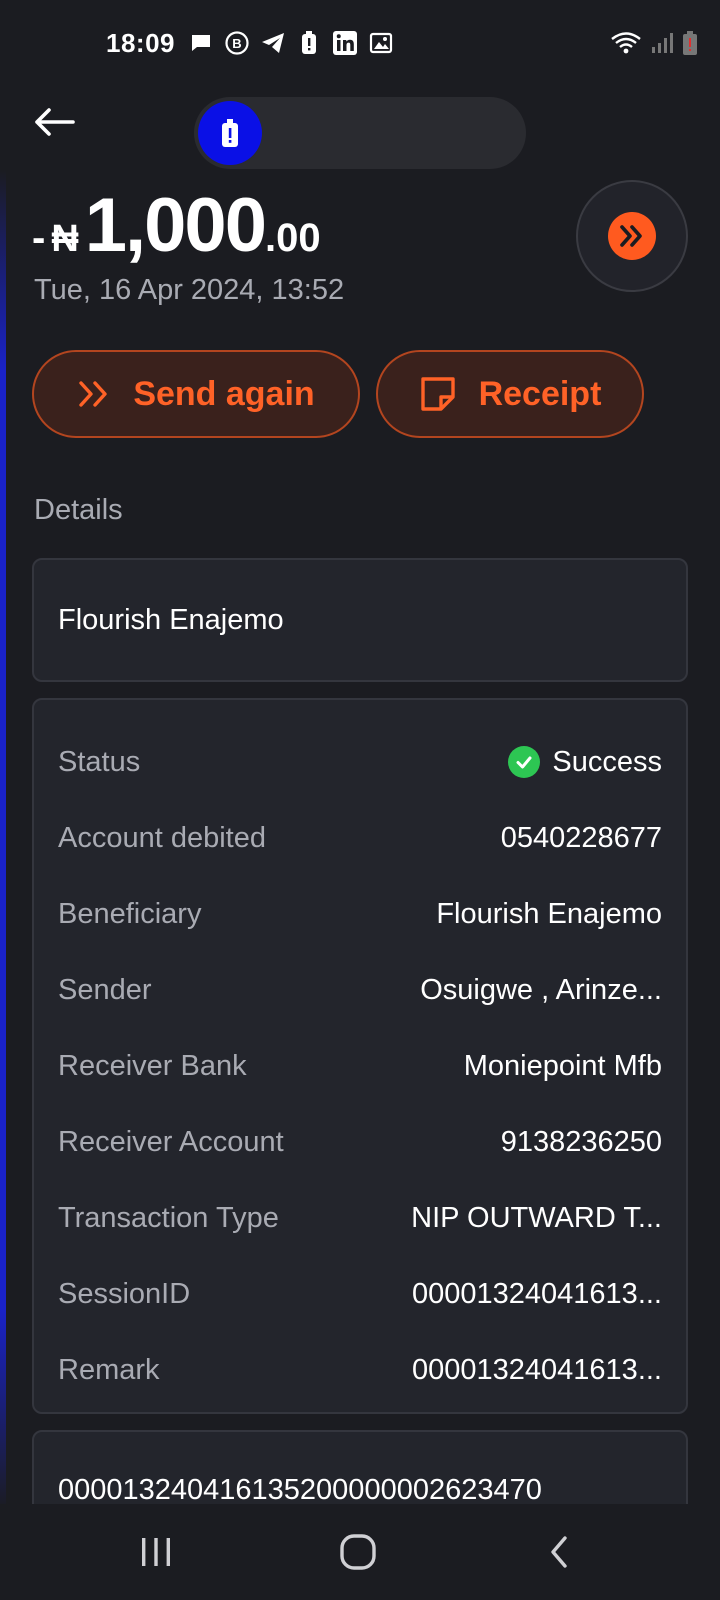 The width and height of the screenshot is (720, 1600). I want to click on detail-key: Receiver Bank, so click(152, 1065).